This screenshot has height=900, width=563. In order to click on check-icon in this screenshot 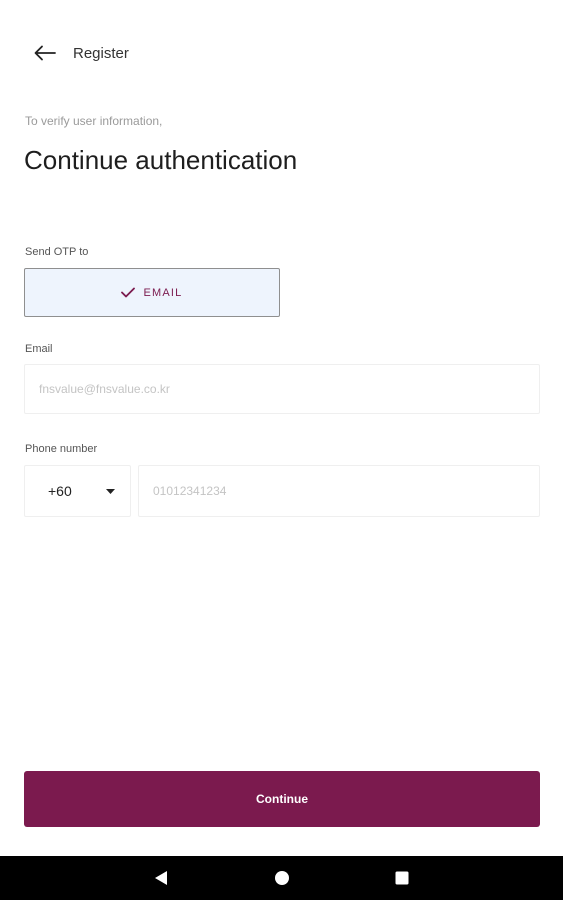, I will do `click(128, 292)`.